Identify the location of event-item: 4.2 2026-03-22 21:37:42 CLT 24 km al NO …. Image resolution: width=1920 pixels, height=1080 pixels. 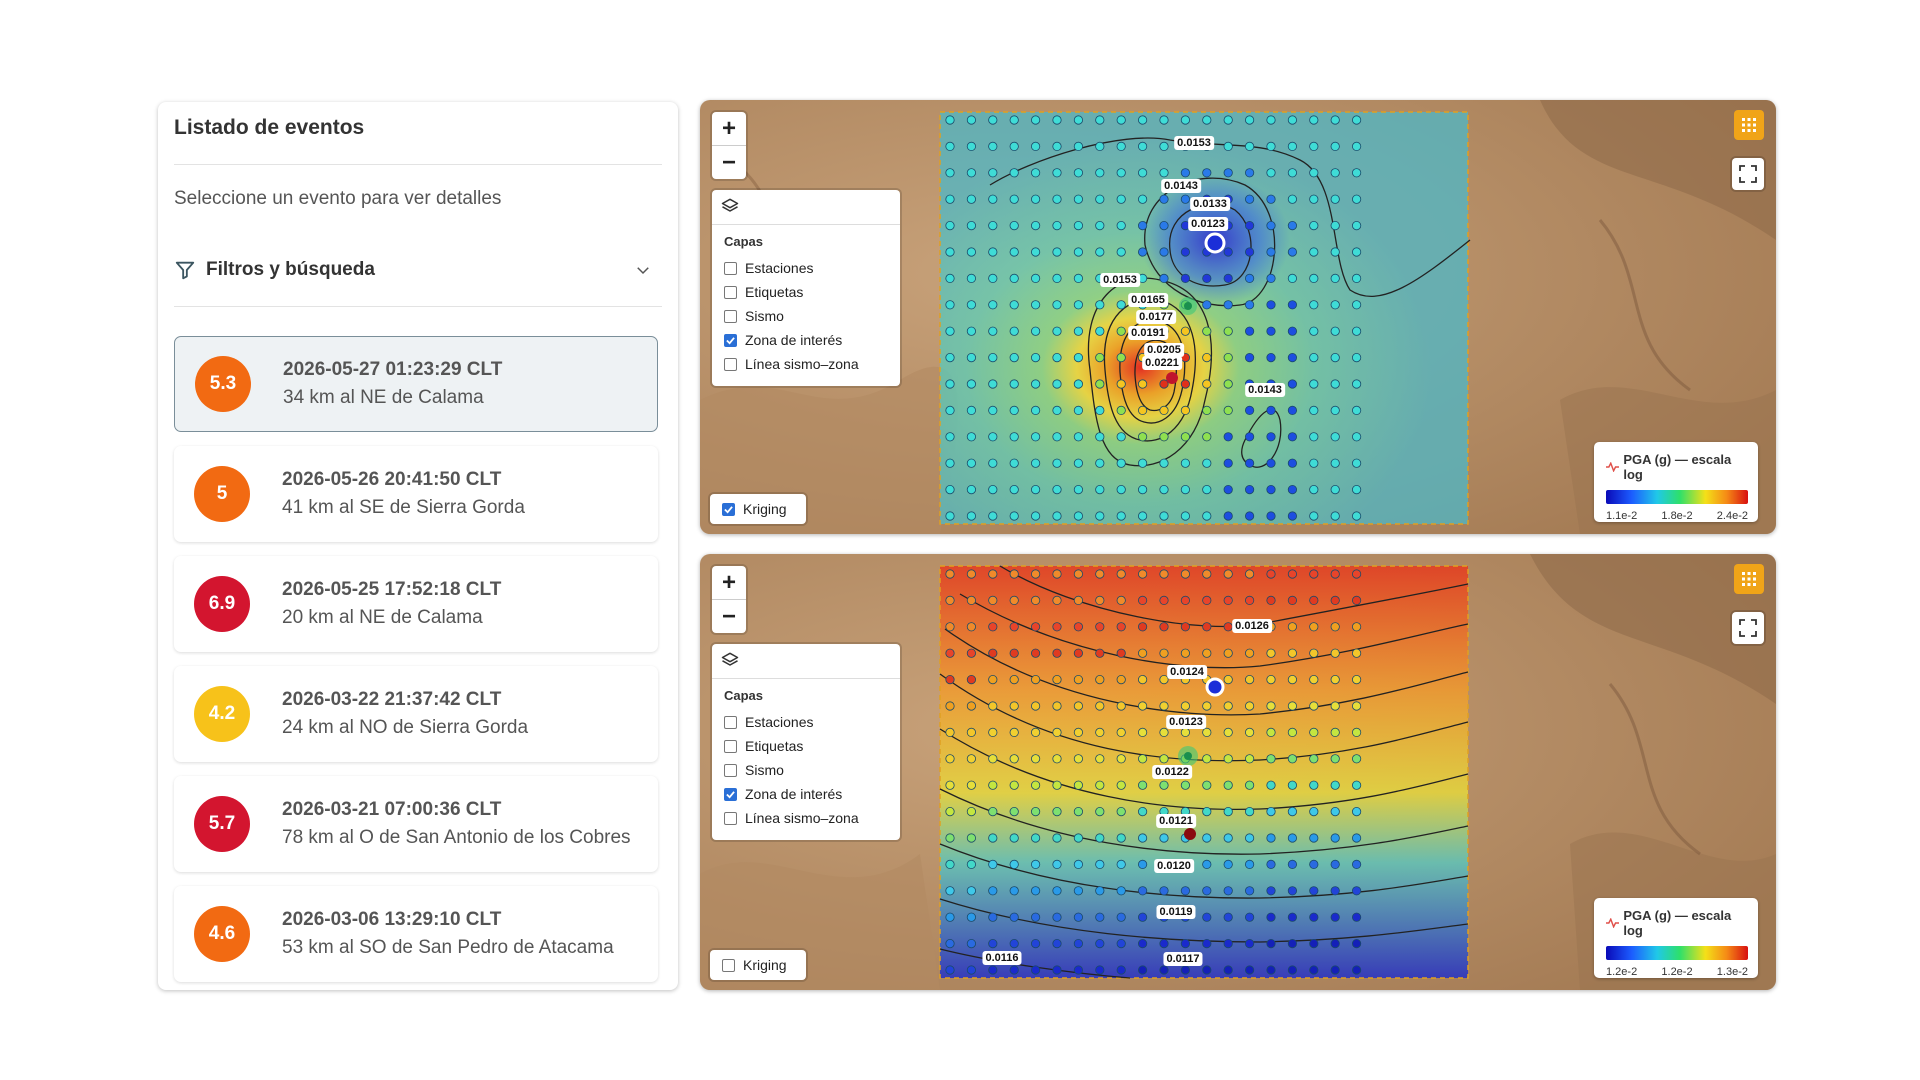
(416, 714).